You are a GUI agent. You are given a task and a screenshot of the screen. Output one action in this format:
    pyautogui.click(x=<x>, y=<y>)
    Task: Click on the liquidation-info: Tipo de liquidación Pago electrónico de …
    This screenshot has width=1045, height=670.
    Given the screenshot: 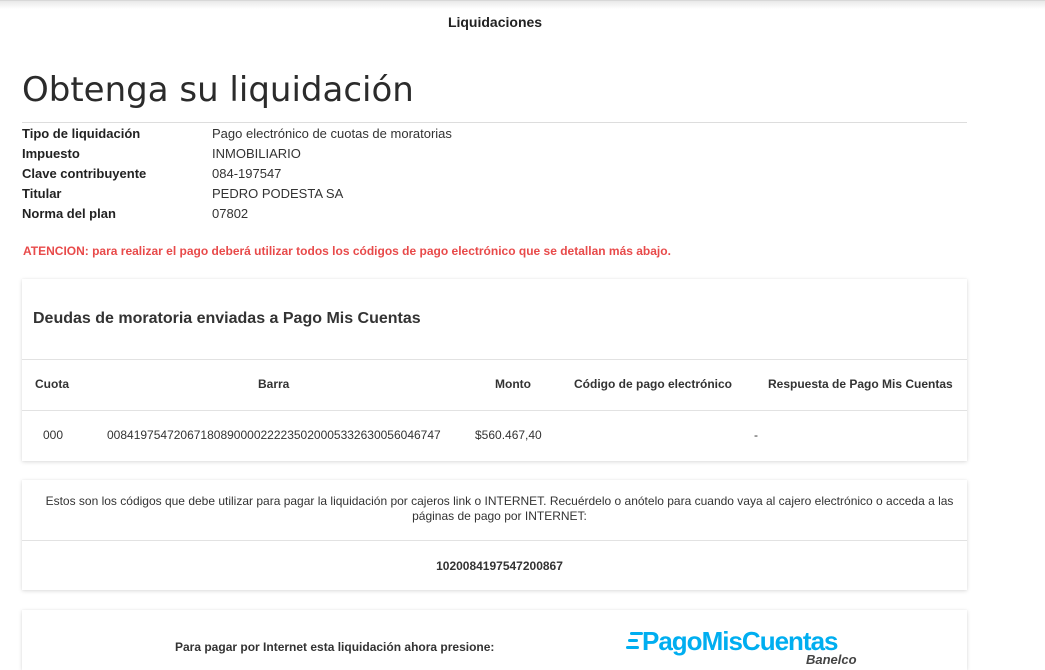 What is the action you would take?
    pyautogui.click(x=494, y=174)
    